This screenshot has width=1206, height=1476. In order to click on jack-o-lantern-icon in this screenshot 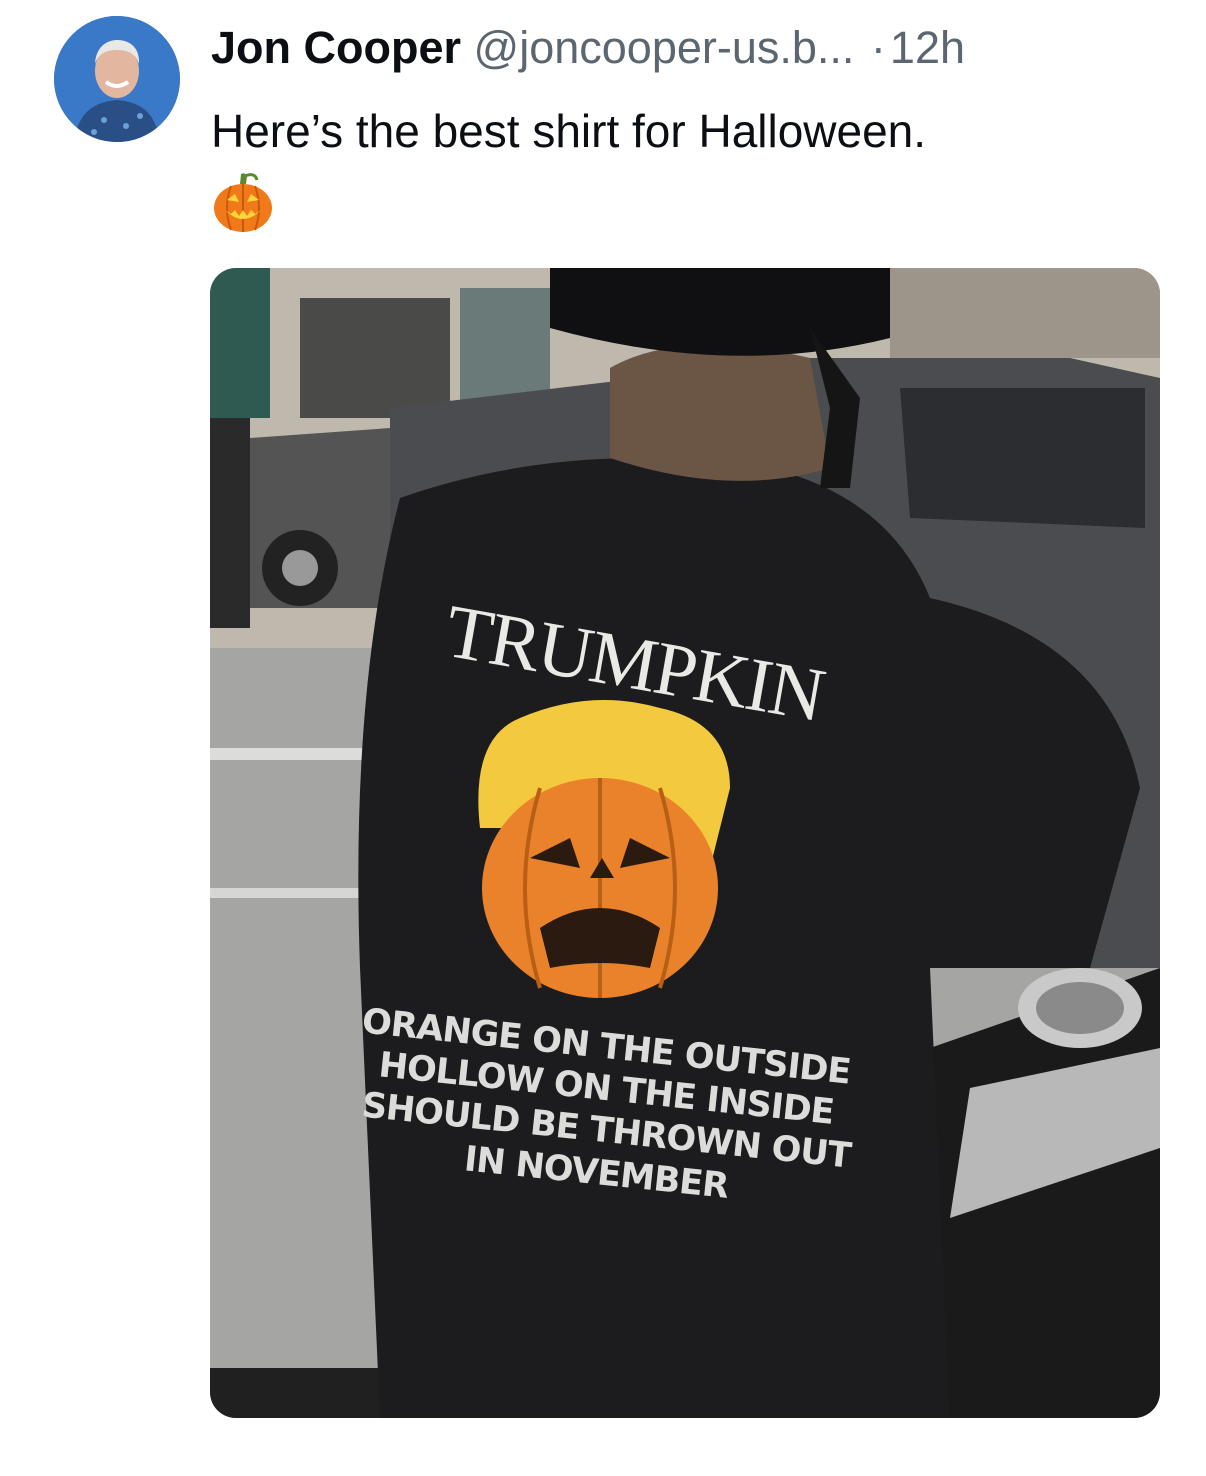, I will do `click(243, 202)`.